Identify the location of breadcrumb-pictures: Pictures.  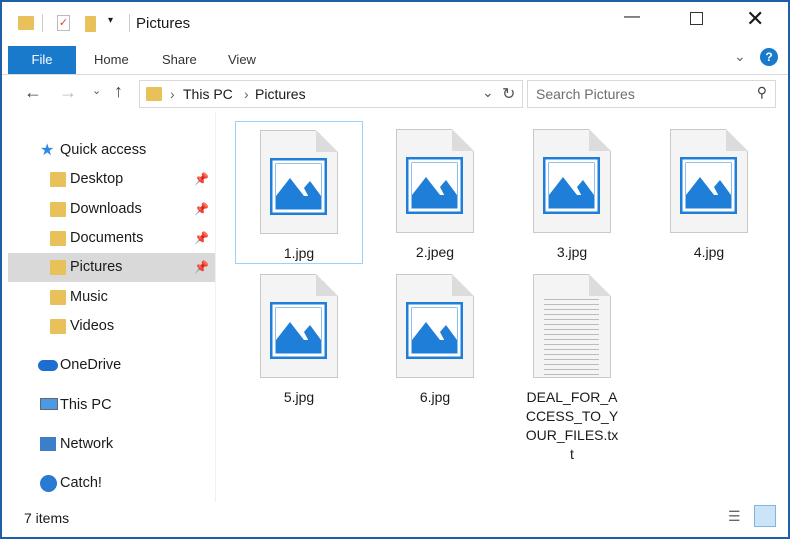
(280, 94).